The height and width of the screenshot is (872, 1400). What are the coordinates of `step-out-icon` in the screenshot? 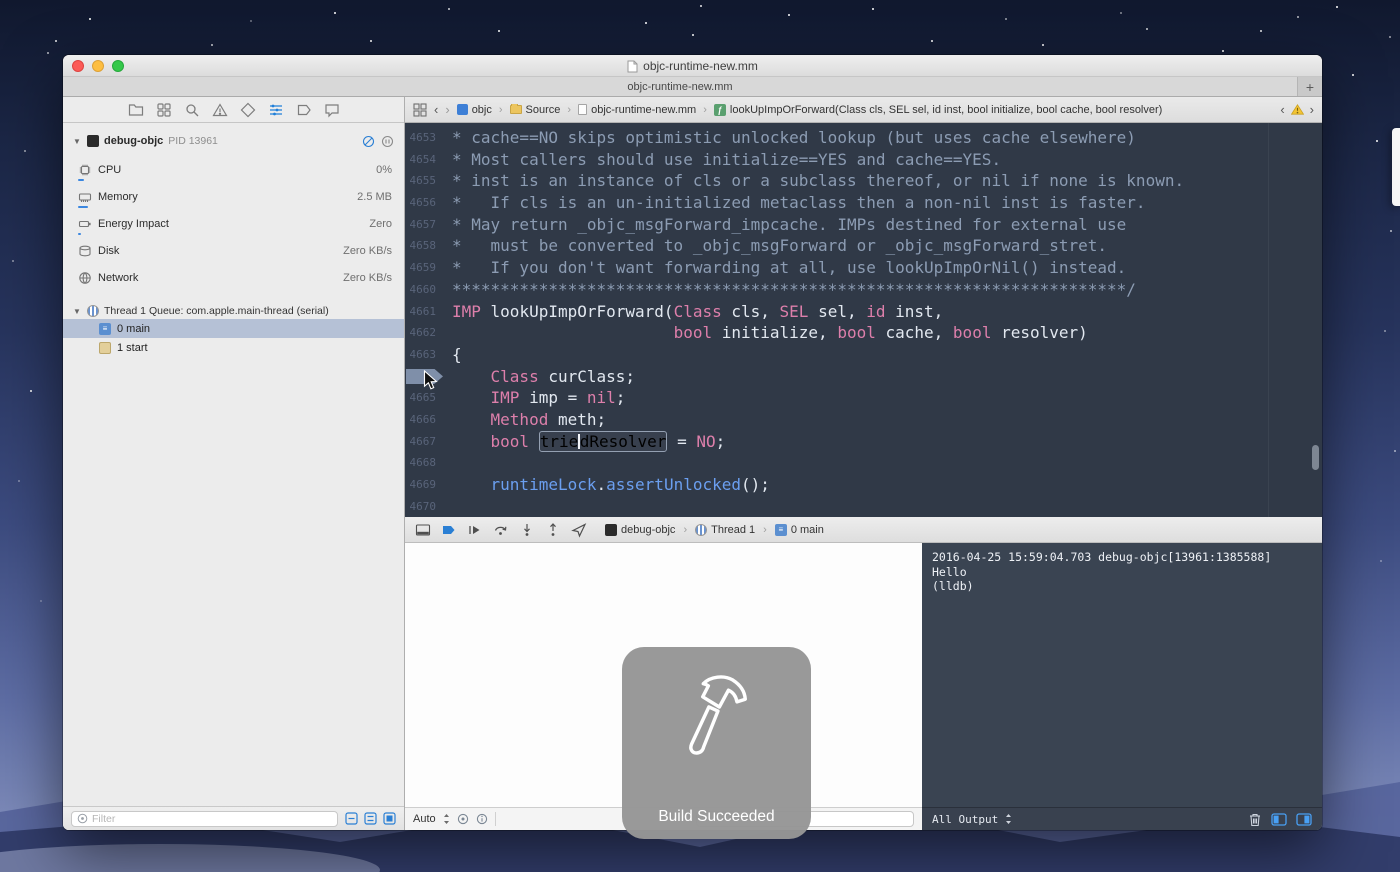 It's located at (553, 530).